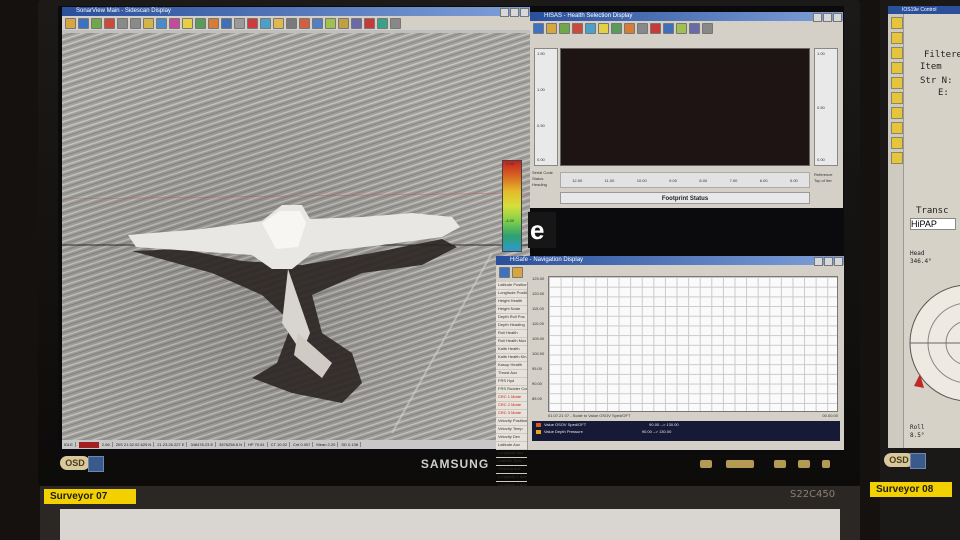 The height and width of the screenshot is (540, 960). Describe the element at coordinates (511, 422) in the screenshot. I see `sensor-list-item: Velocity Position` at that location.